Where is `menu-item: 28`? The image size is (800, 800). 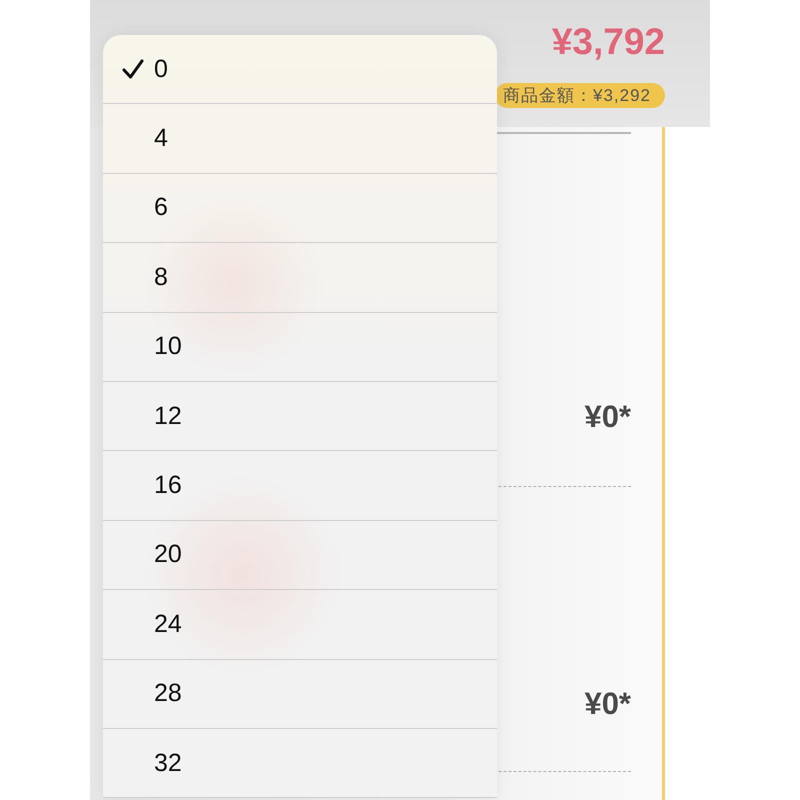
menu-item: 28 is located at coordinates (300, 694).